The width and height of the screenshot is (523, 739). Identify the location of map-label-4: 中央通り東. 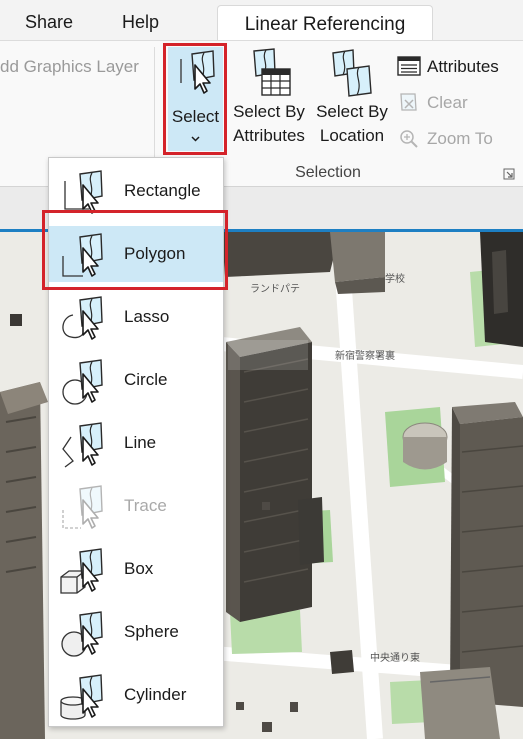
(395, 658).